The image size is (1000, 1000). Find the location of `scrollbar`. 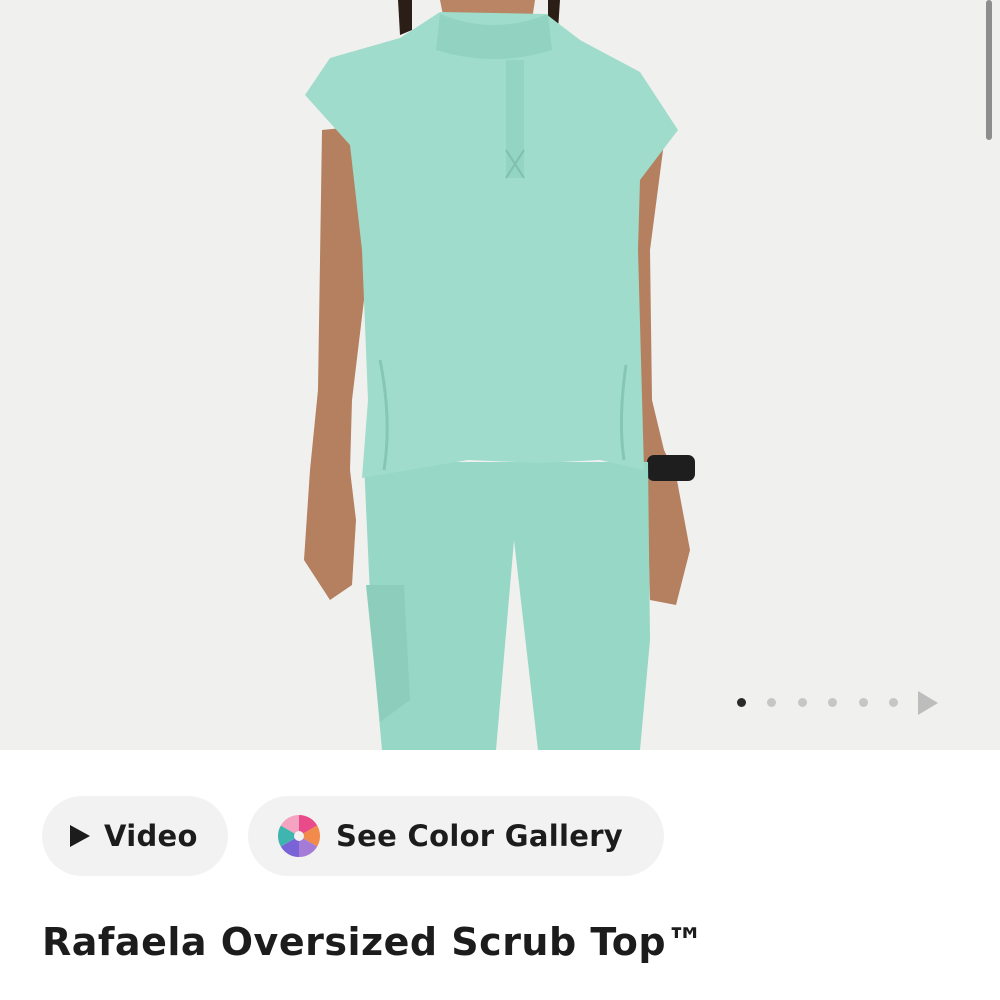

scrollbar is located at coordinates (989, 70).